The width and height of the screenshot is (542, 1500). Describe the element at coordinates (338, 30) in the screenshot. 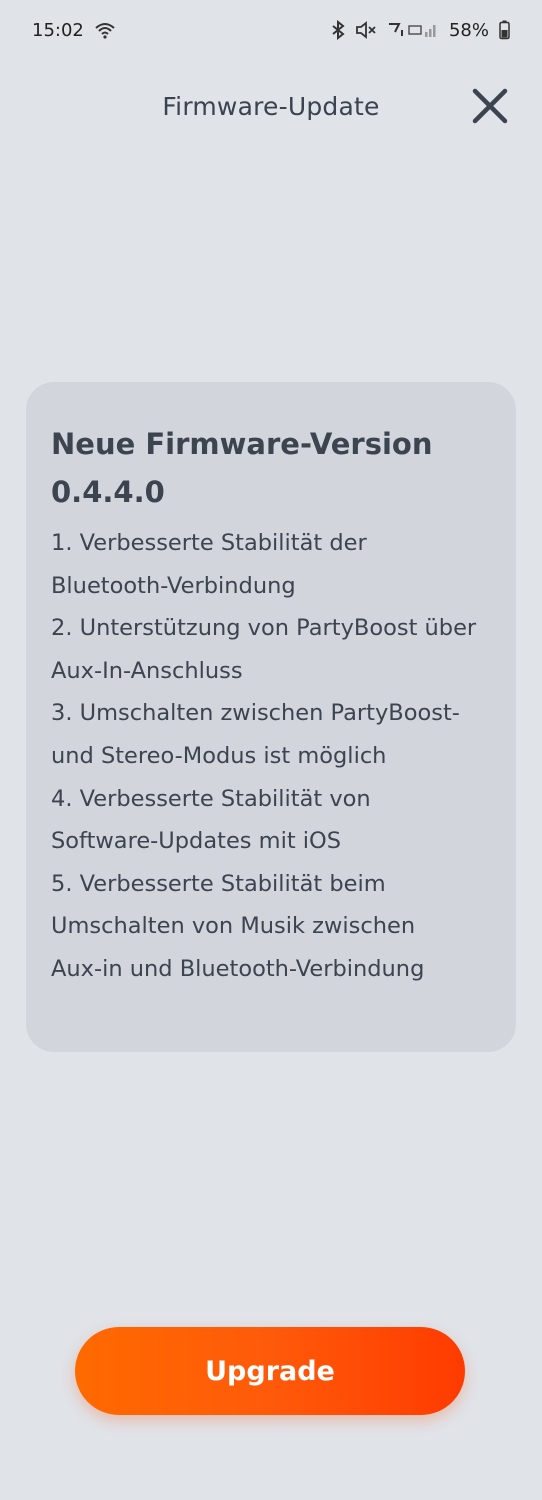

I see `bluetooth-icon` at that location.